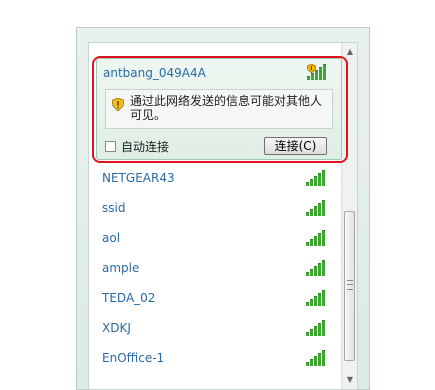 This screenshot has width=435, height=390. I want to click on network-ssid: ample, so click(121, 268).